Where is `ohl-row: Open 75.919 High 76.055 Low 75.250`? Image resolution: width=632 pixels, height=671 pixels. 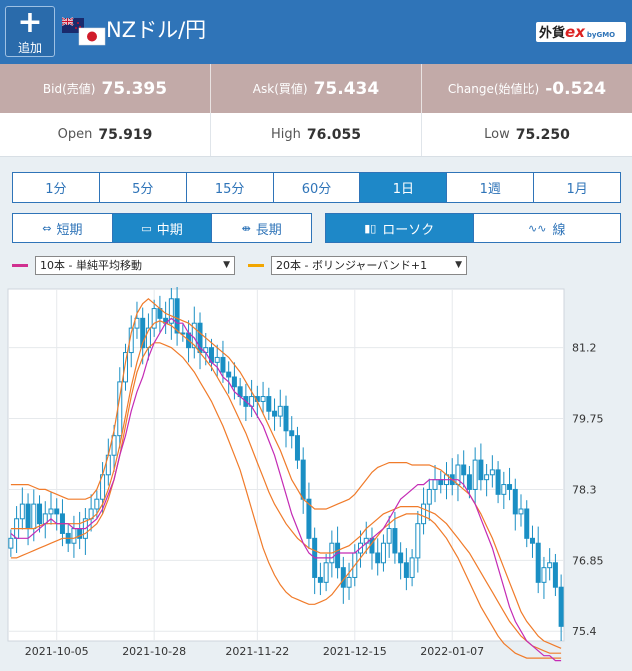 ohl-row: Open 75.919 High 76.055 Low 75.250 is located at coordinates (316, 135).